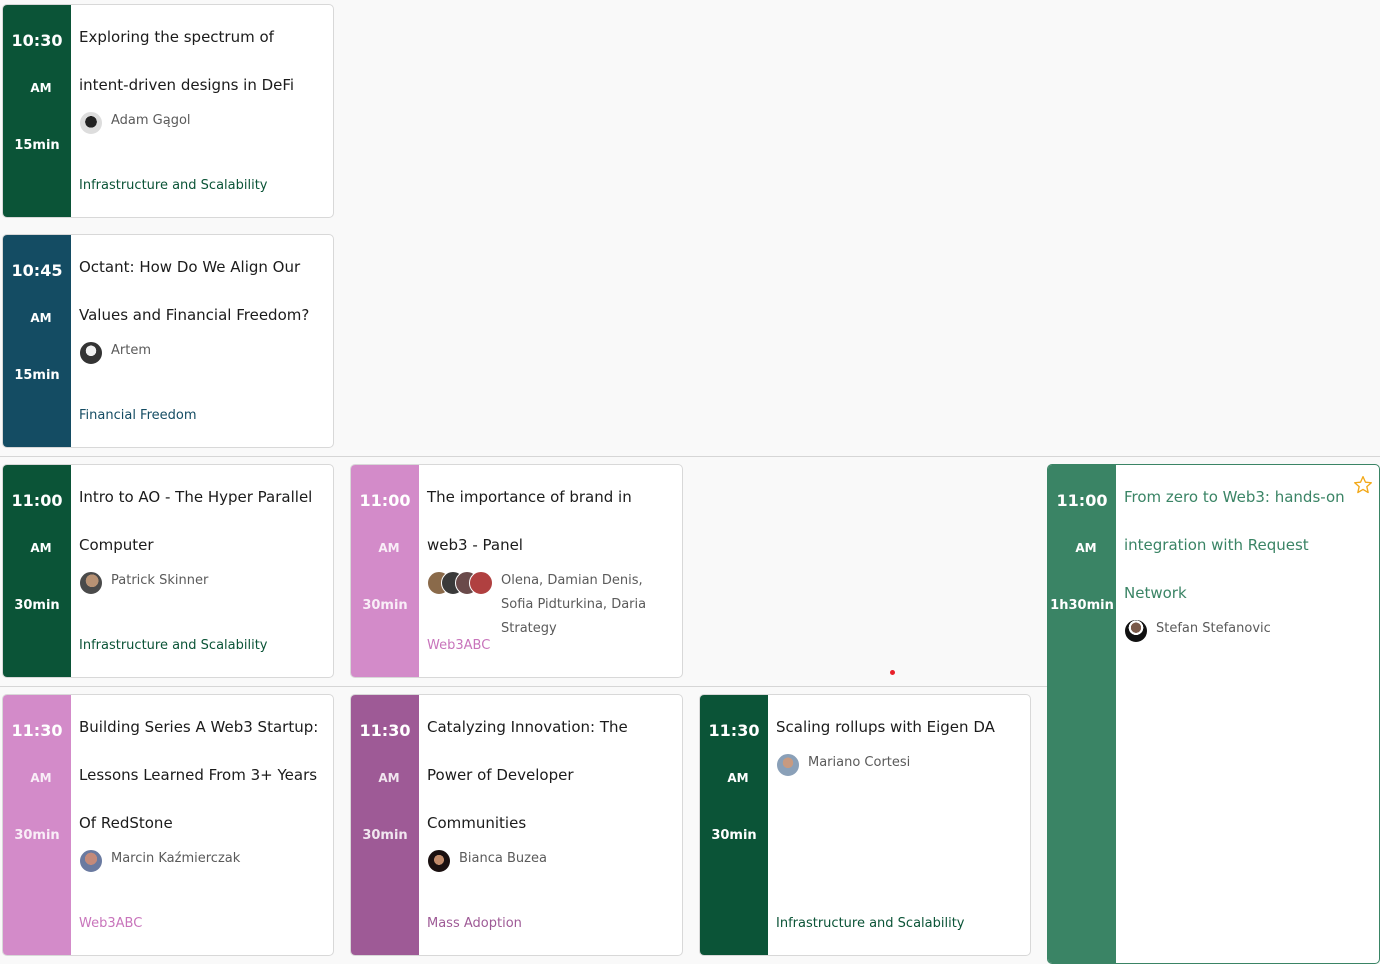  What do you see at coordinates (176, 858) in the screenshot?
I see `speaker-name: Marcin Kaźmierczak` at bounding box center [176, 858].